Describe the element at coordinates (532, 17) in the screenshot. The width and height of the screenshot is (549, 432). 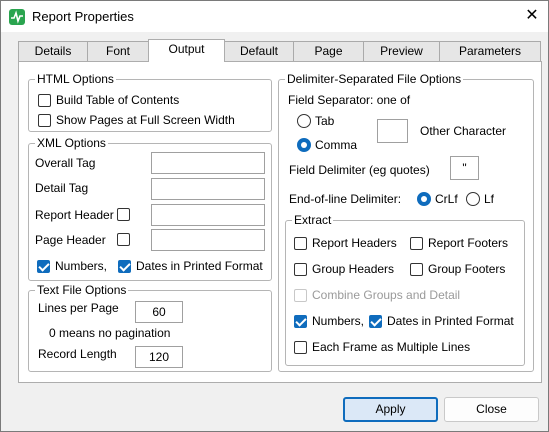
I see `close-icon: ✕` at that location.